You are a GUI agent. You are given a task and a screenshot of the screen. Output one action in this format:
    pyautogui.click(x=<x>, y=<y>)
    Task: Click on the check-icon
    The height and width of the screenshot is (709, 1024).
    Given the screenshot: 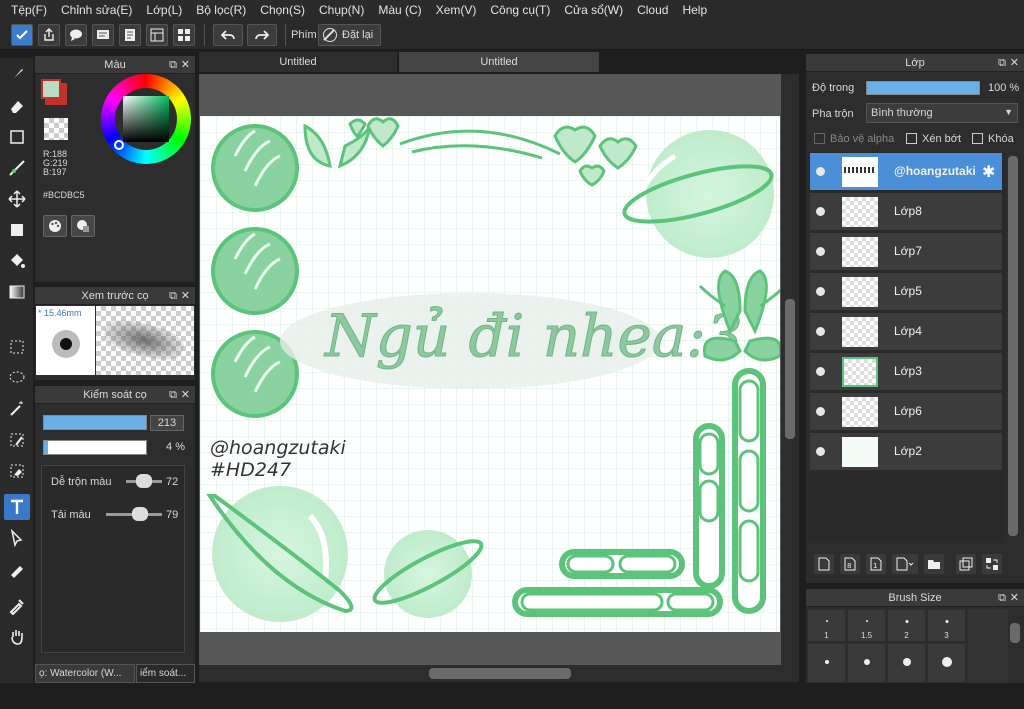 What is the action you would take?
    pyautogui.click(x=22, y=35)
    